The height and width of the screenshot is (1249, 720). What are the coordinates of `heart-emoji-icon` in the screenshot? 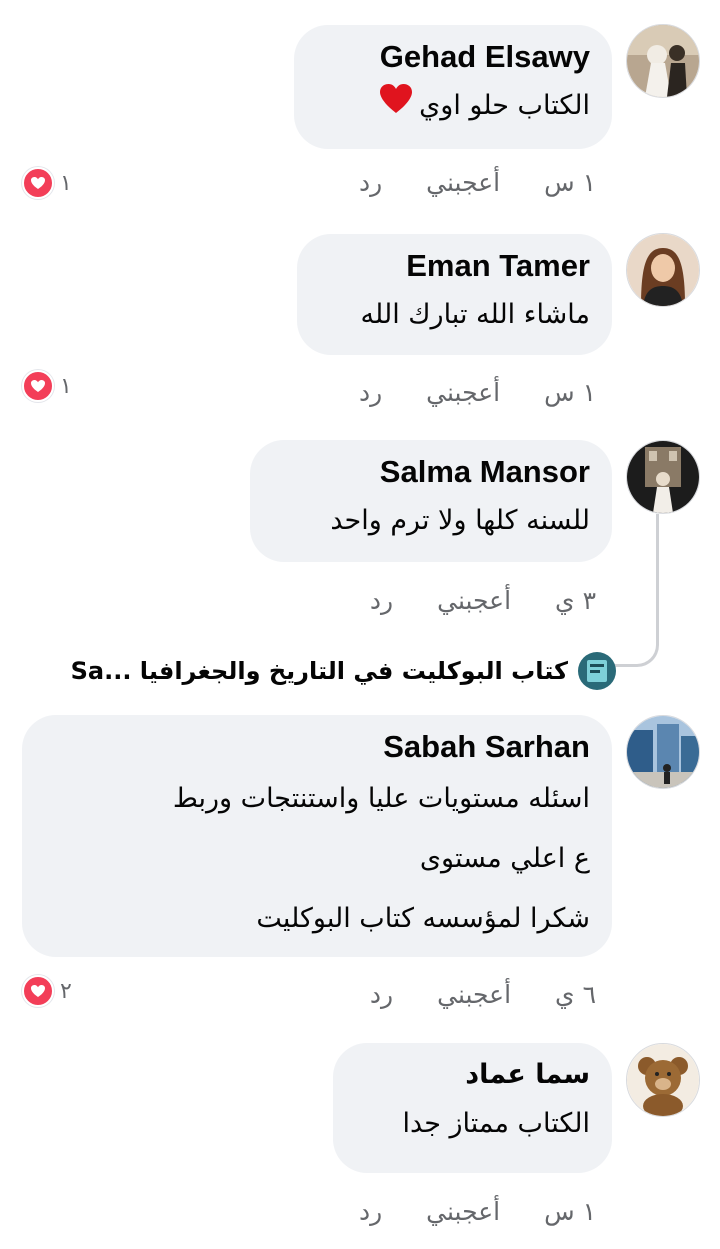 It's located at (396, 107).